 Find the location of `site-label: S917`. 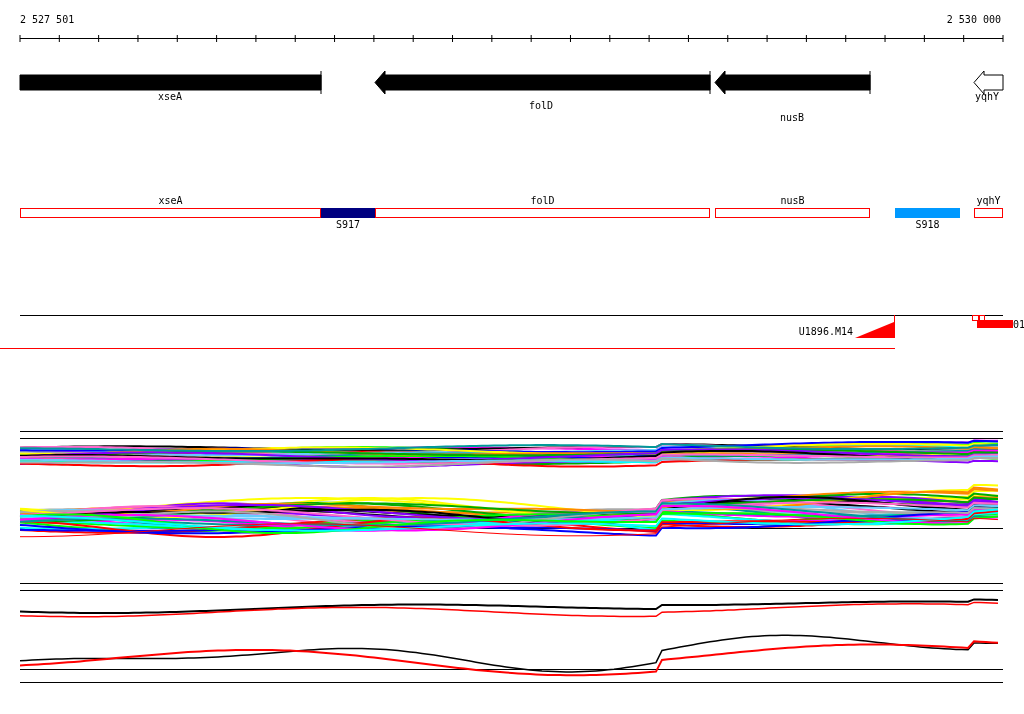

site-label: S917 is located at coordinates (348, 224).